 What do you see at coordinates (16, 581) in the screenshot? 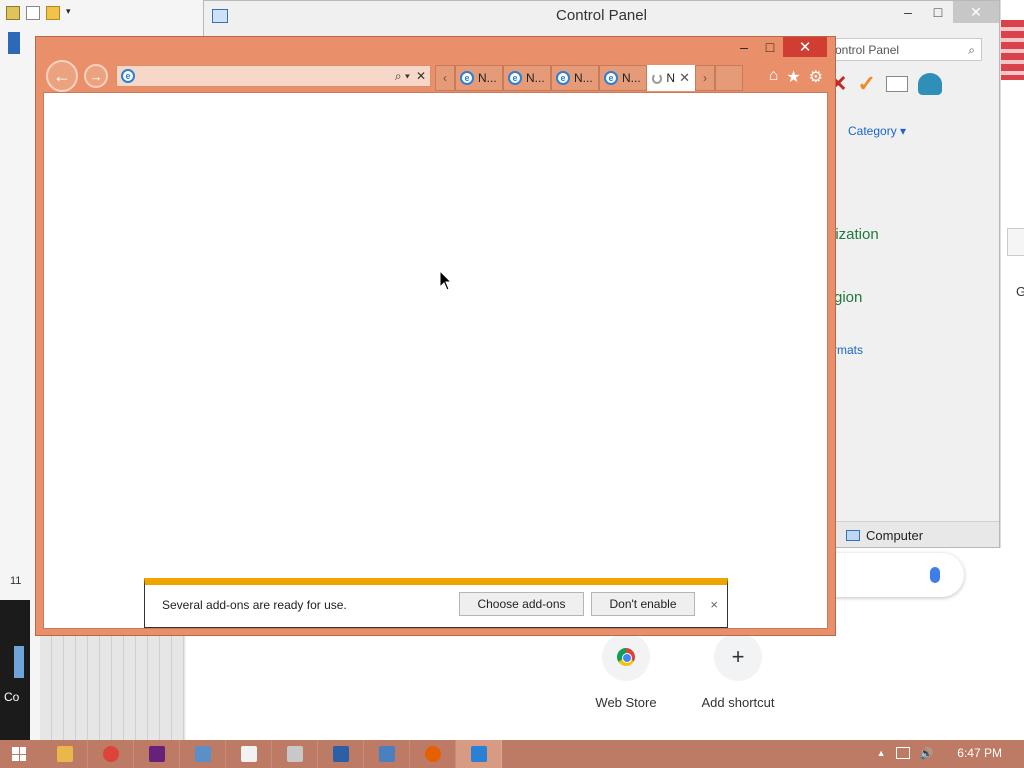
I see `item-count-label: 11` at bounding box center [16, 581].